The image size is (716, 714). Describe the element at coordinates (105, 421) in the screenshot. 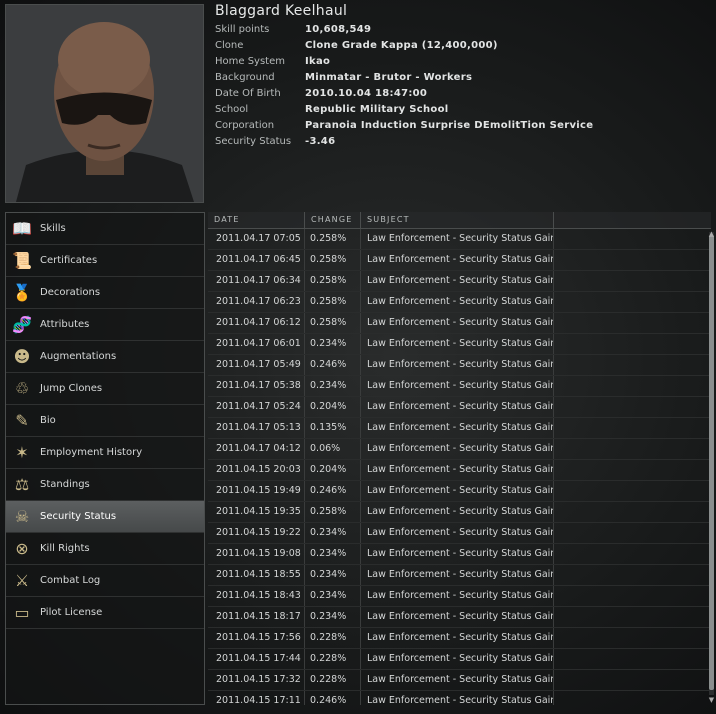

I see `sidebar-item-bio: ✎ Bio` at that location.